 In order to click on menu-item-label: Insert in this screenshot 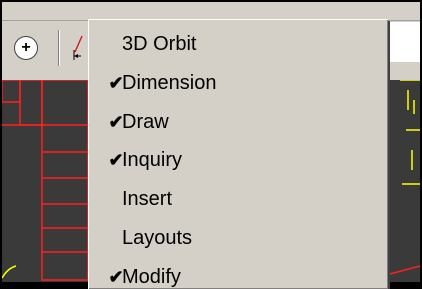, I will do `click(147, 198)`.